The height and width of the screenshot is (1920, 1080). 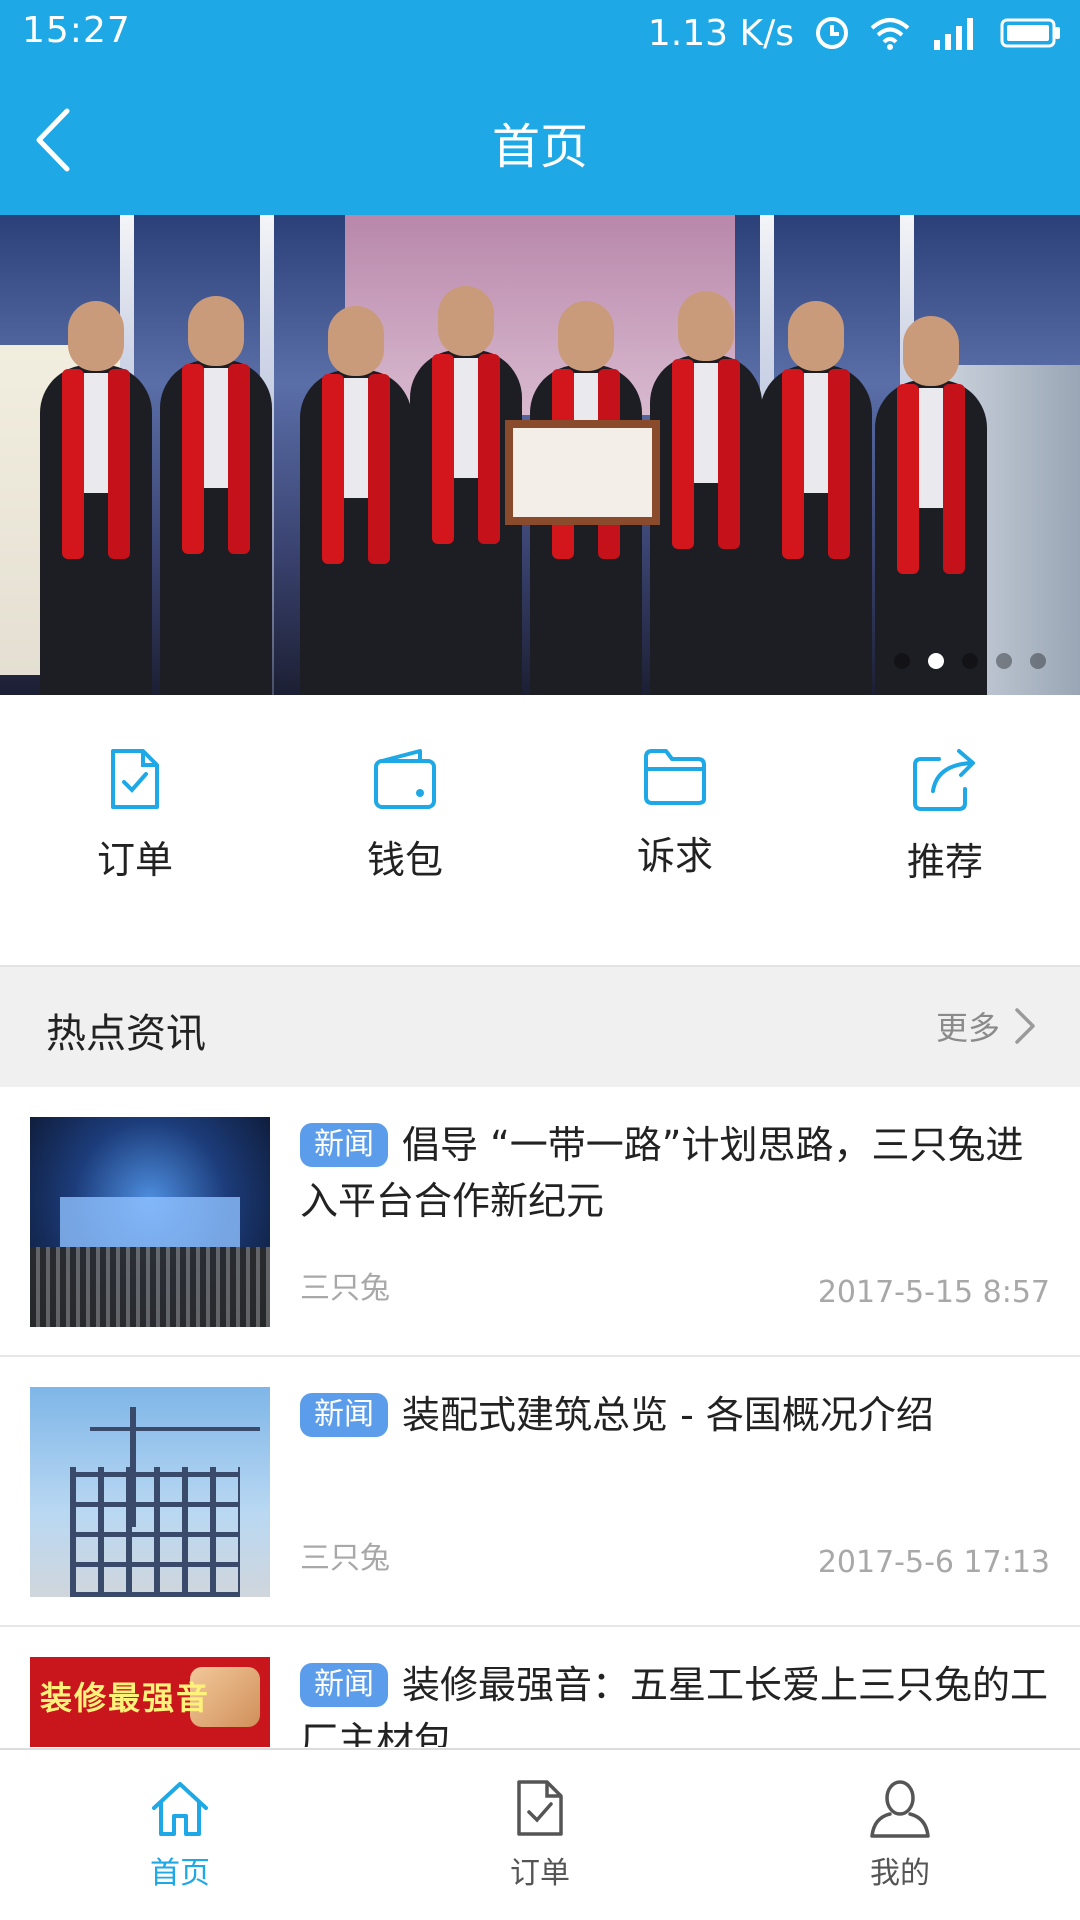 What do you see at coordinates (540, 1026) in the screenshot?
I see `hot-news-header: 热点资讯 更多` at bounding box center [540, 1026].